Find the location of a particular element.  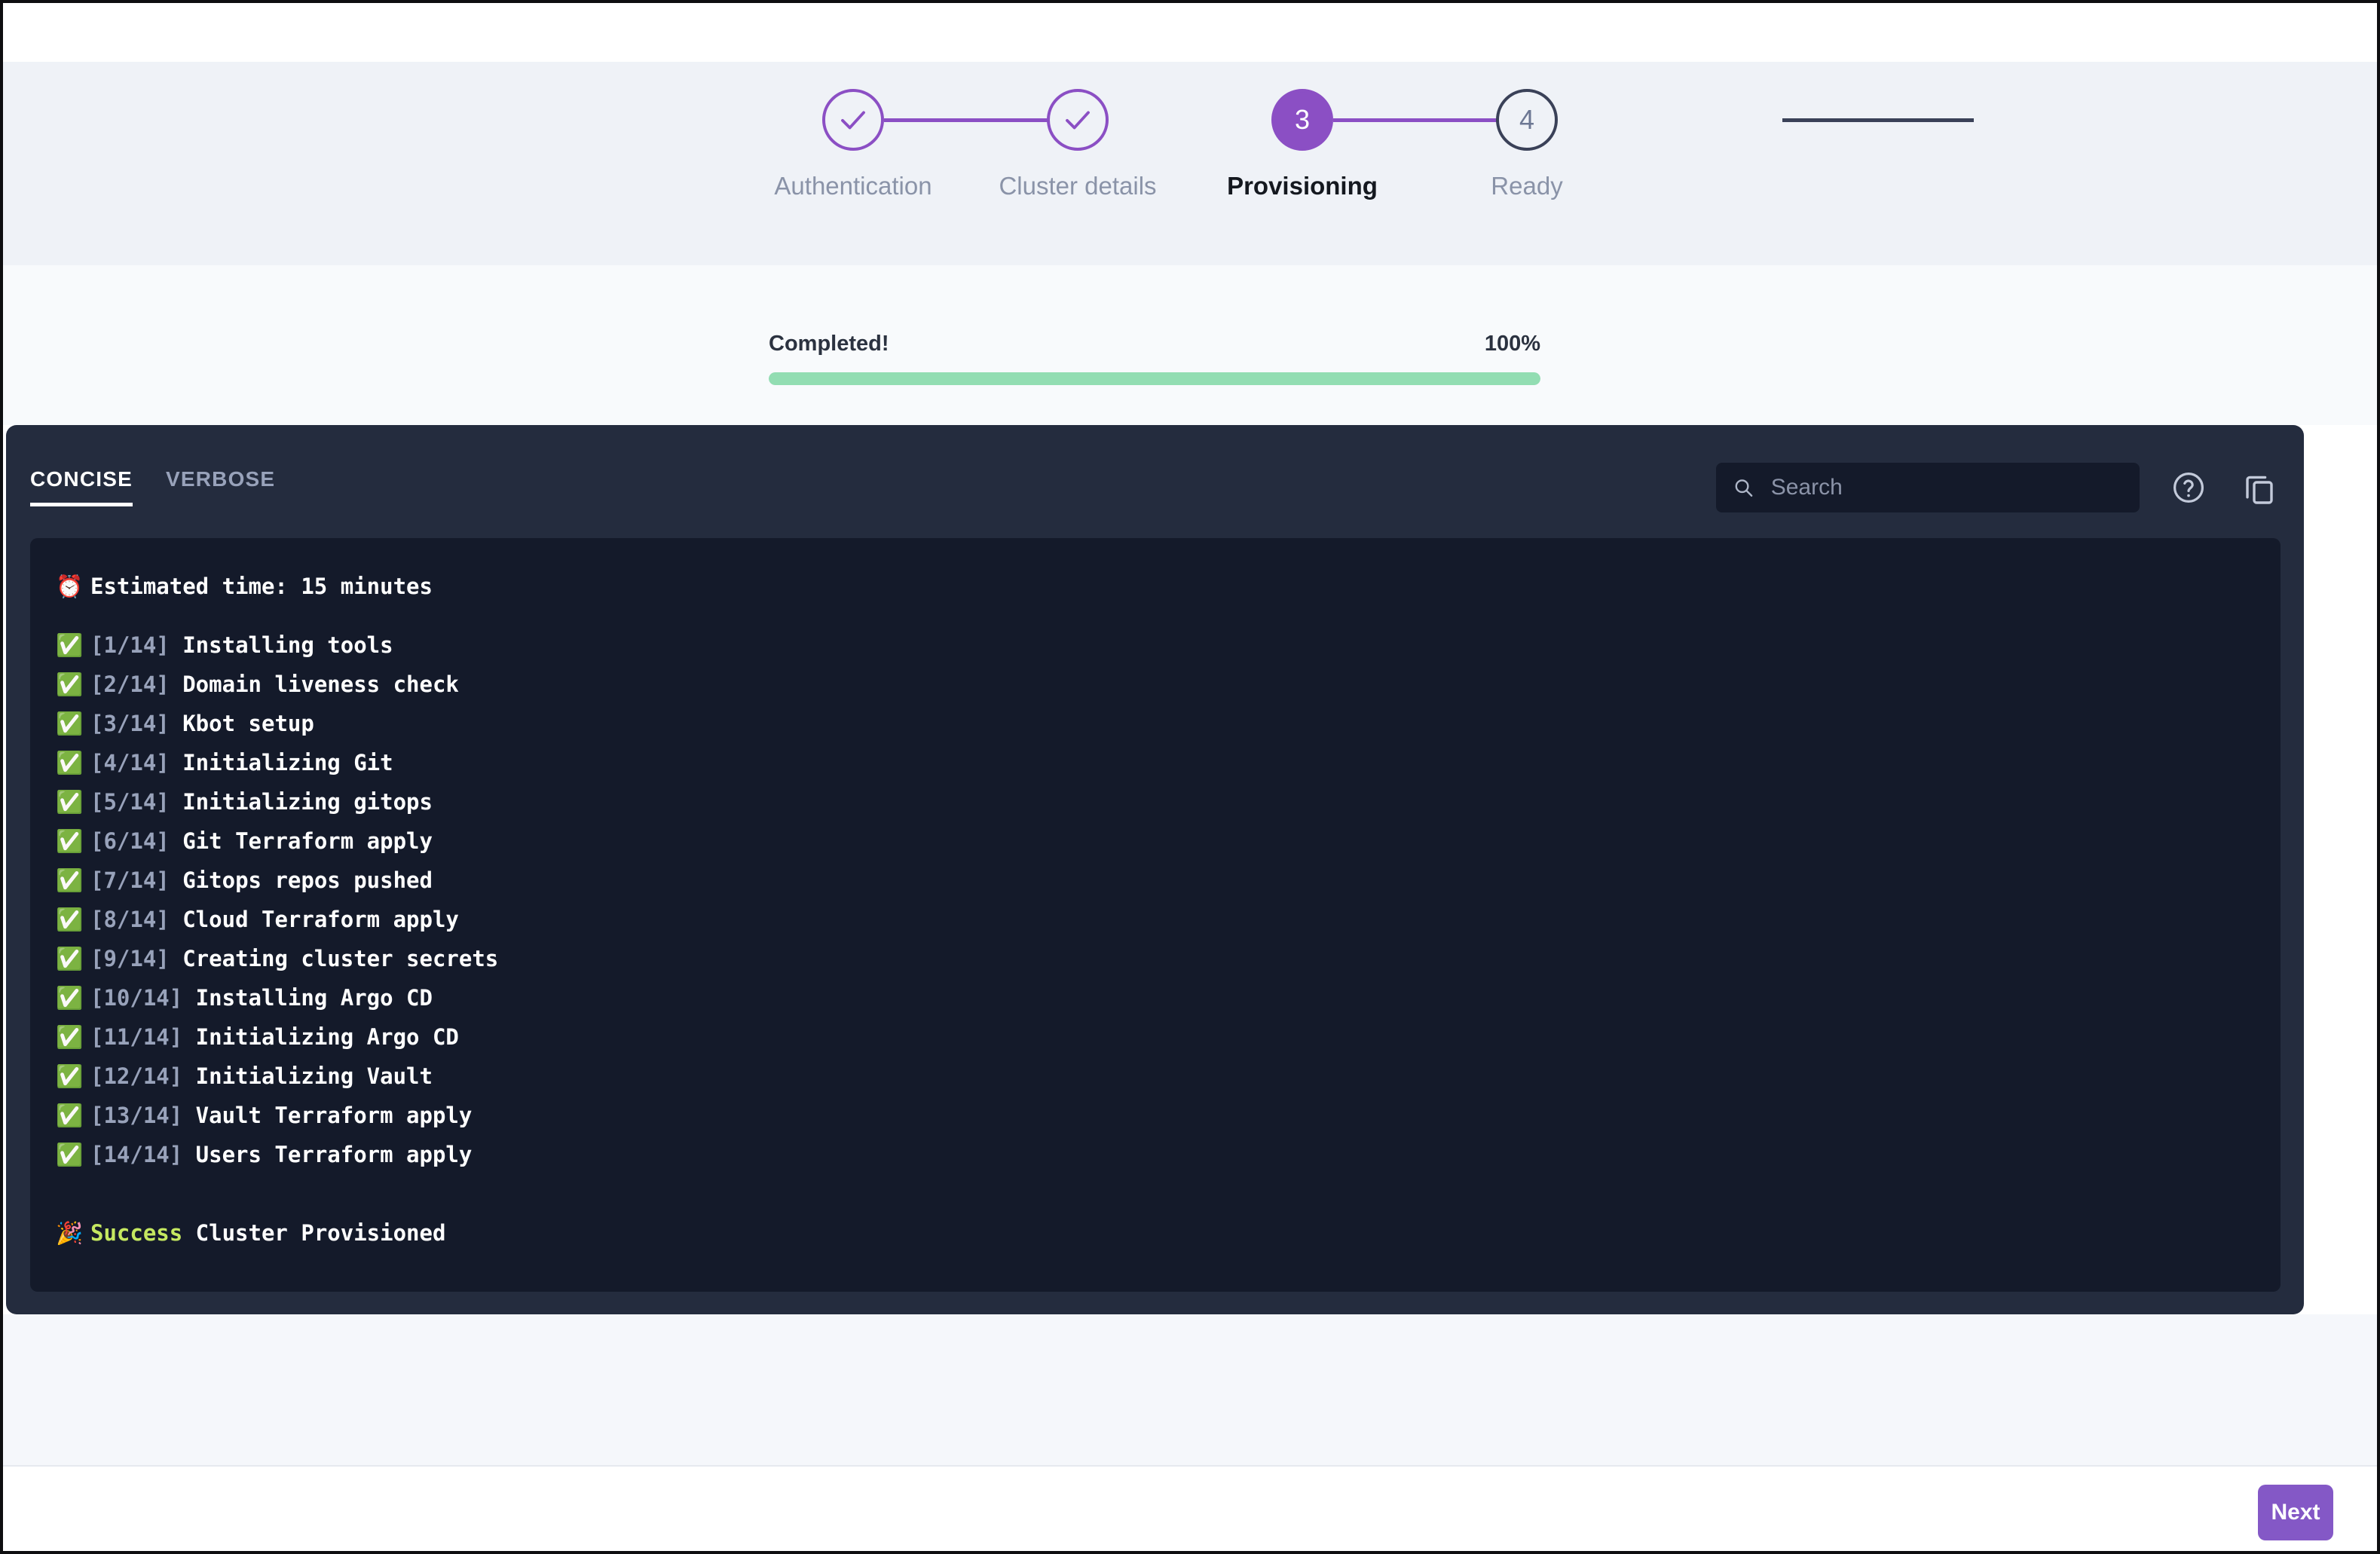

step-label-authentication: Authentication is located at coordinates (853, 186).